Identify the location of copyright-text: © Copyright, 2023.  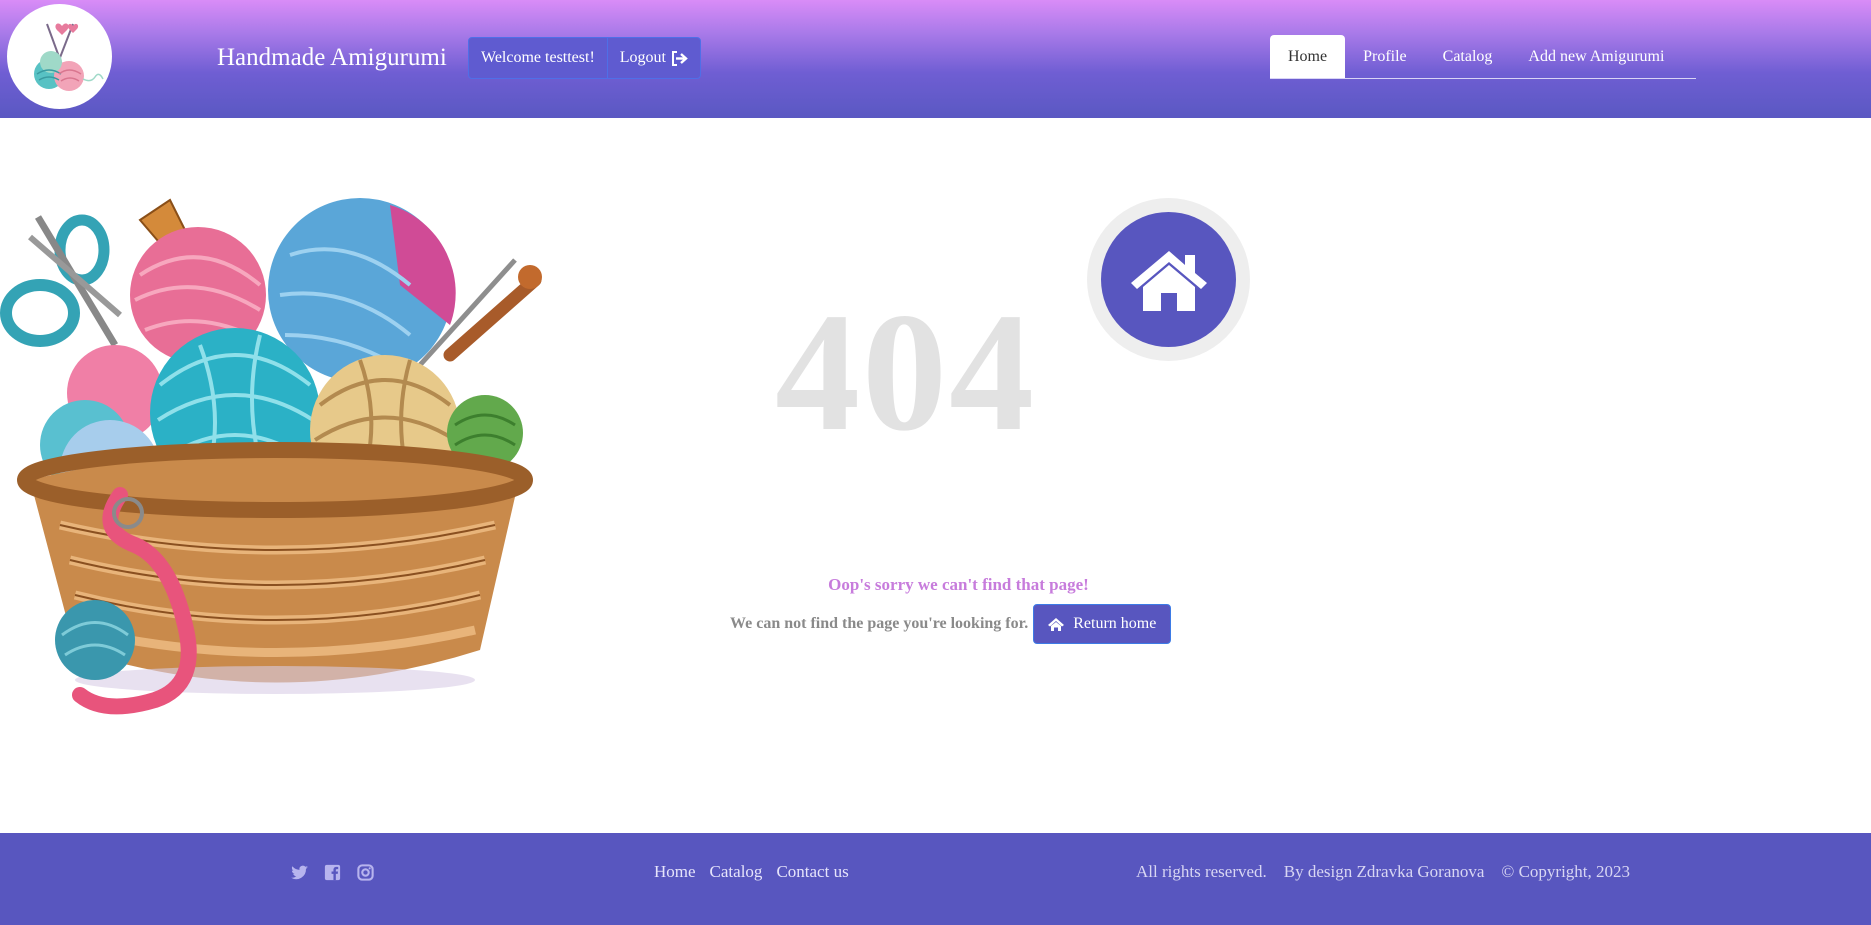
(1566, 871).